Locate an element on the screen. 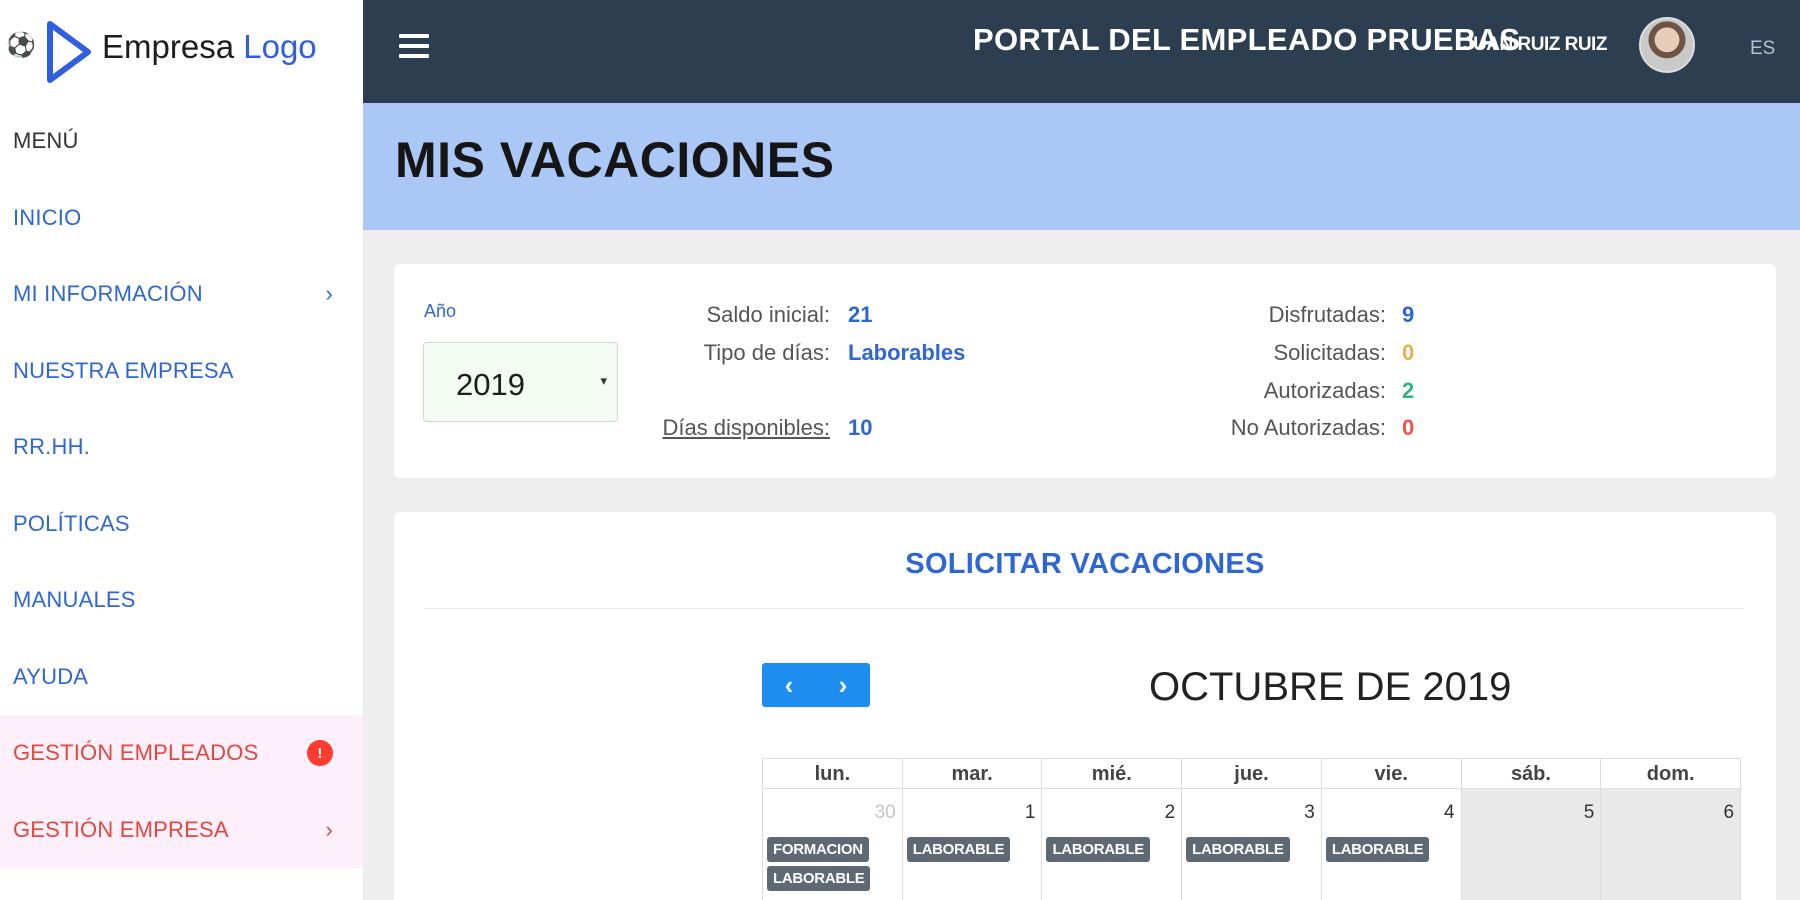  stat-no-autorizadas: No Autorizadas: is located at coordinates (890, 429).